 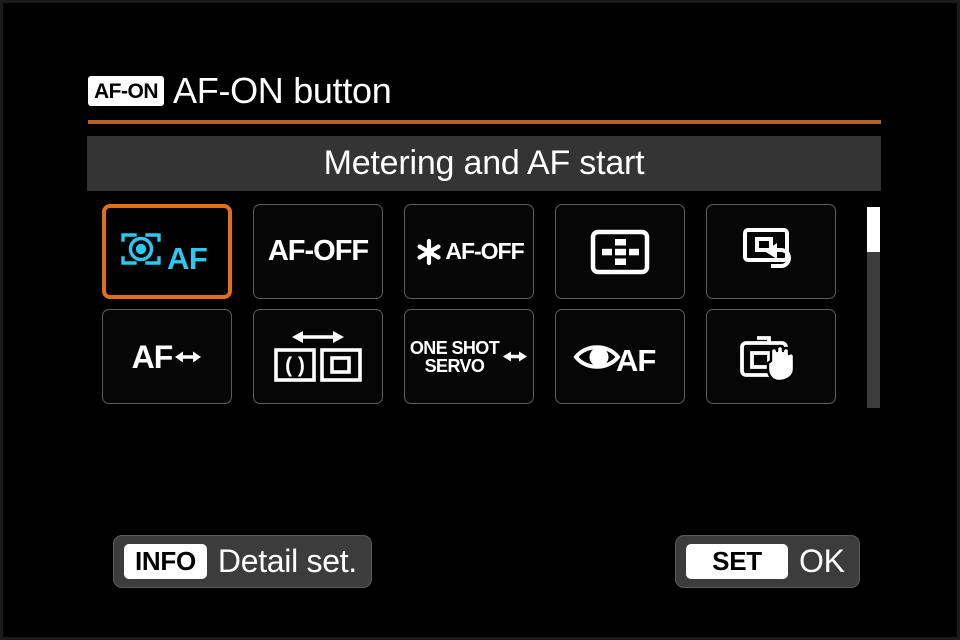 I want to click on eye-af-icon: AF, so click(x=620, y=357).